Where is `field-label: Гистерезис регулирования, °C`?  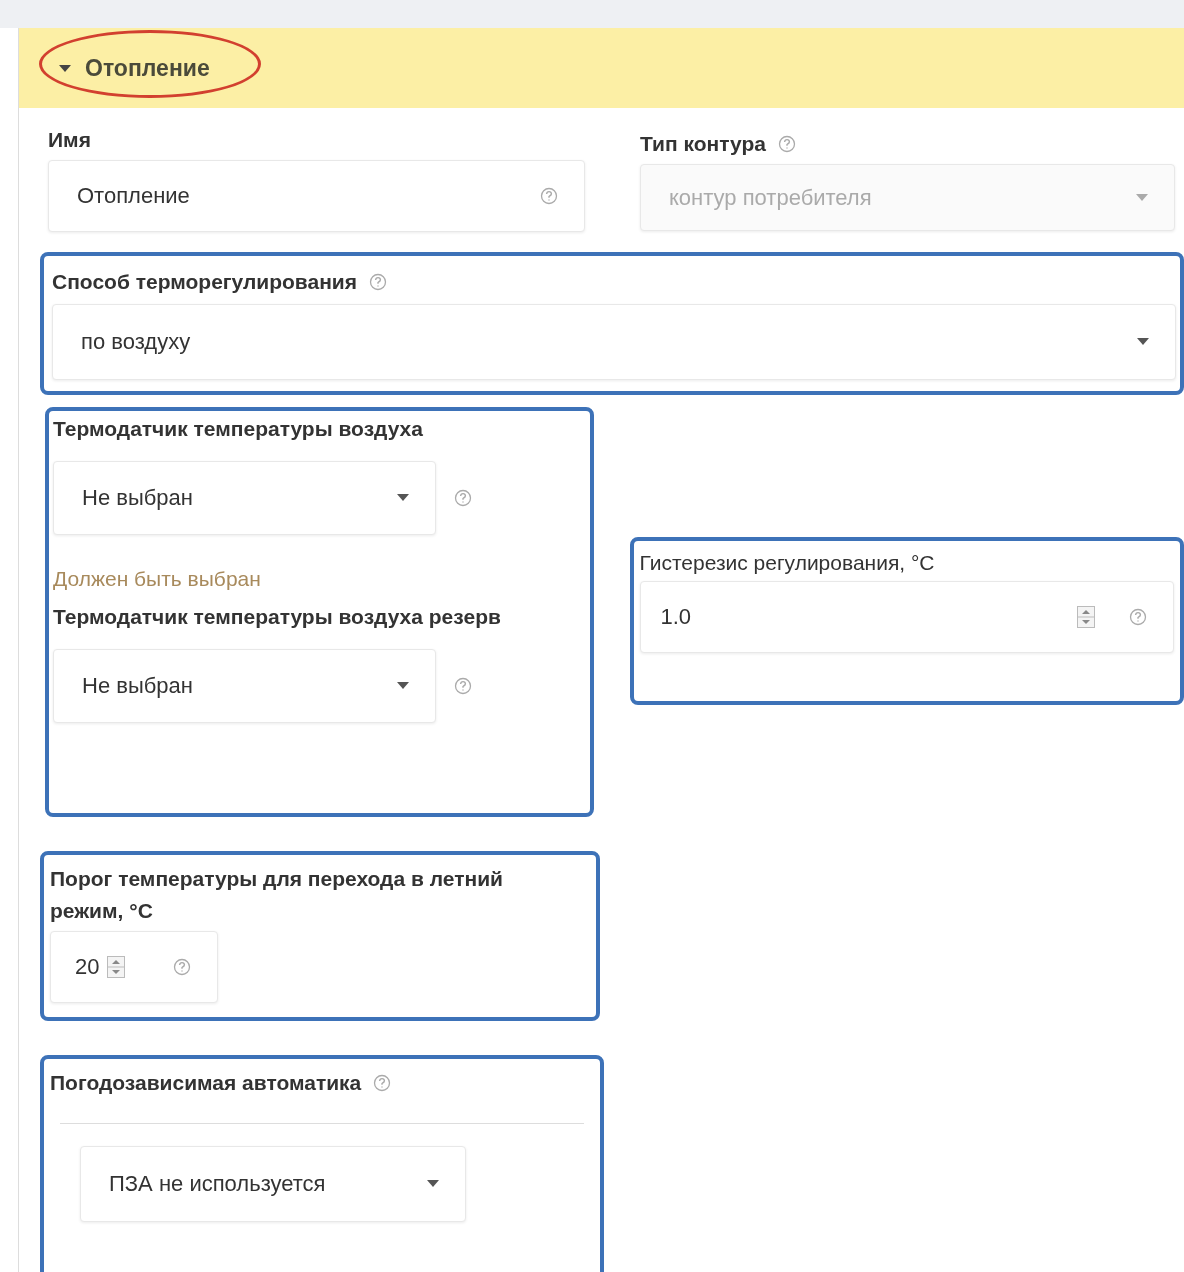
field-label: Гистерезис регулирования, °C is located at coordinates (787, 563).